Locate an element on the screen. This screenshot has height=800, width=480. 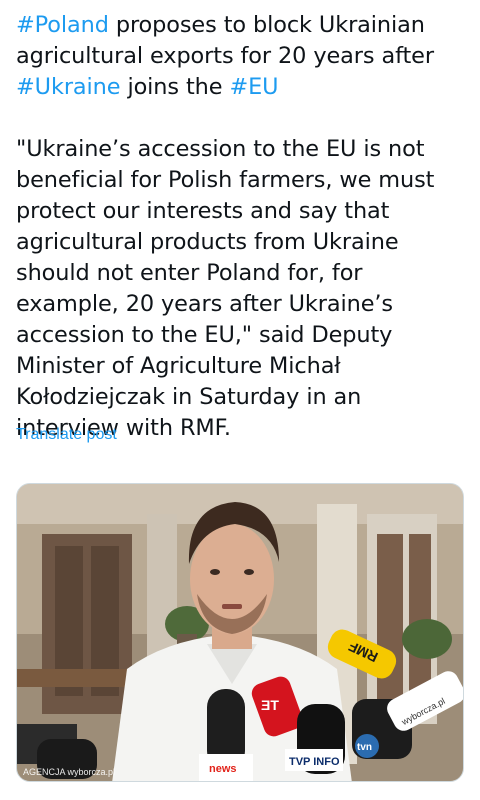
mic-tvn-label: tvn is located at coordinates (364, 747).